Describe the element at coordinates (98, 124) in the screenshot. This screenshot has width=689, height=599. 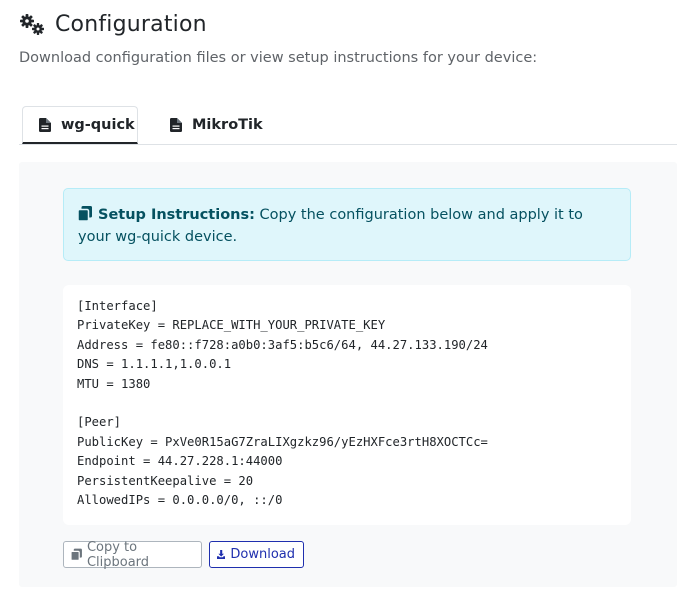
I see `tab-label: wg-quick` at that location.